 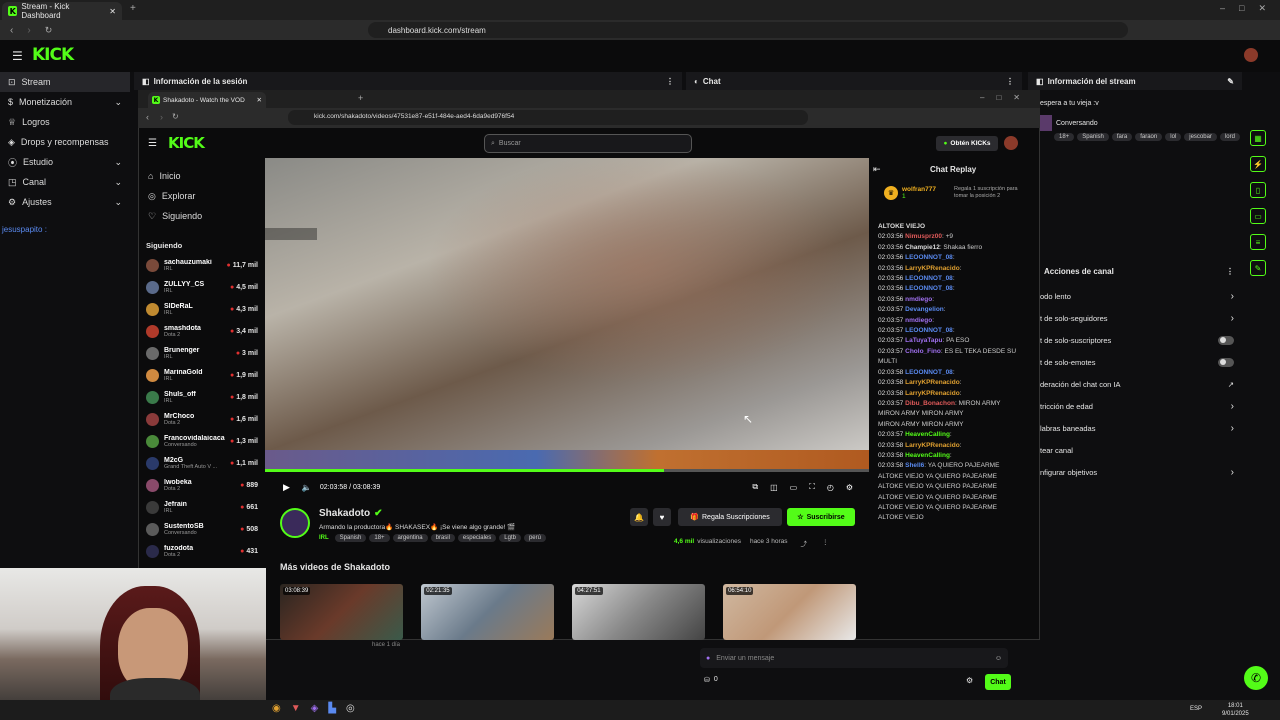 What do you see at coordinates (324, 538) in the screenshot?
I see `channel-category: IRL` at bounding box center [324, 538].